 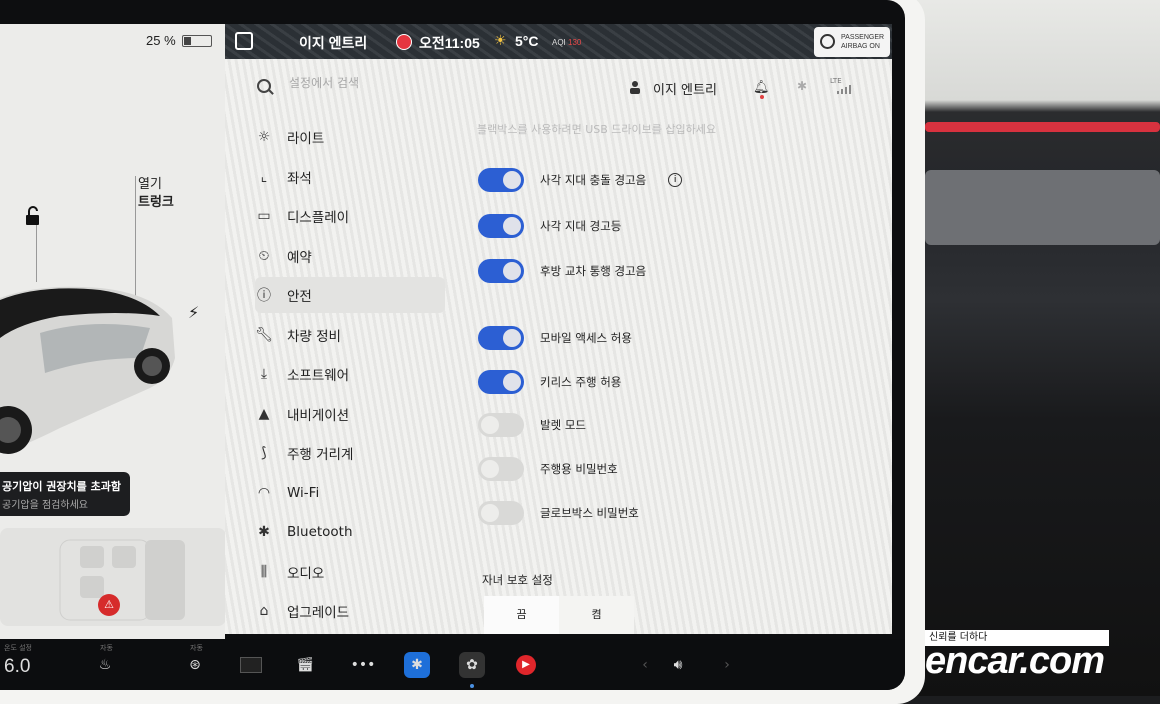 What do you see at coordinates (264, 137) in the screenshot?
I see `light-icon: ☼` at bounding box center [264, 137].